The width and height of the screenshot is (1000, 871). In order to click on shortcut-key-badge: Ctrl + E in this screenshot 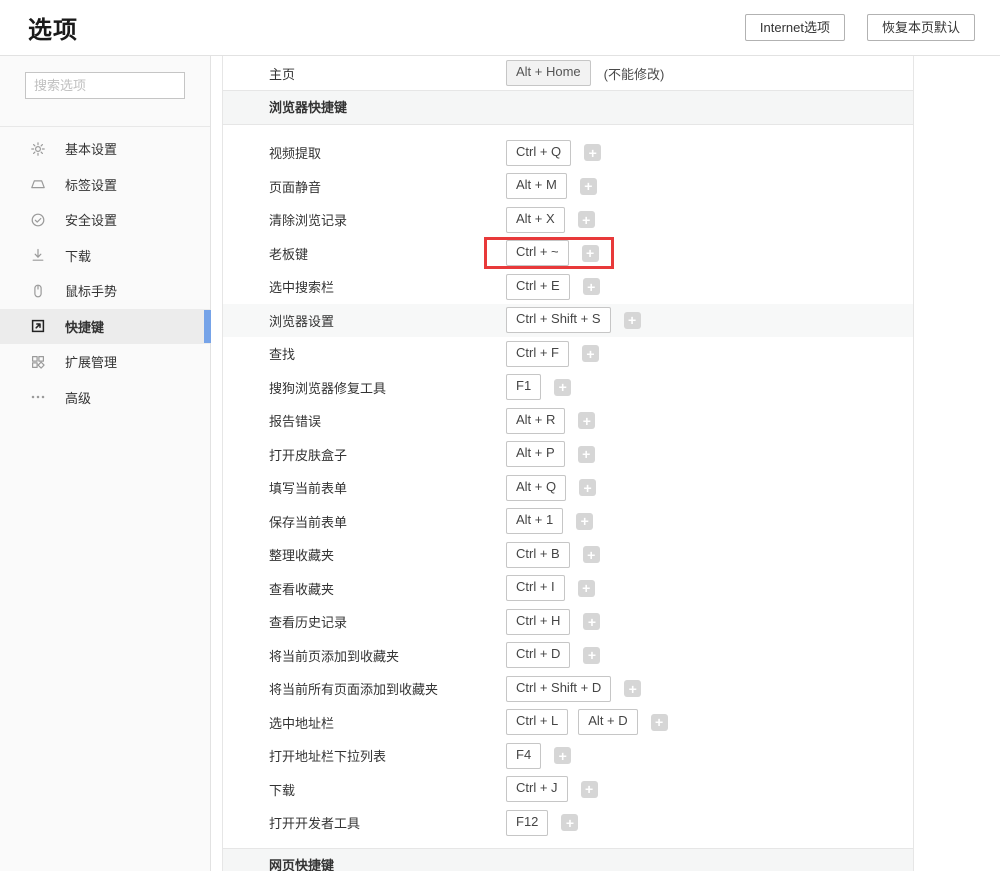, I will do `click(538, 286)`.